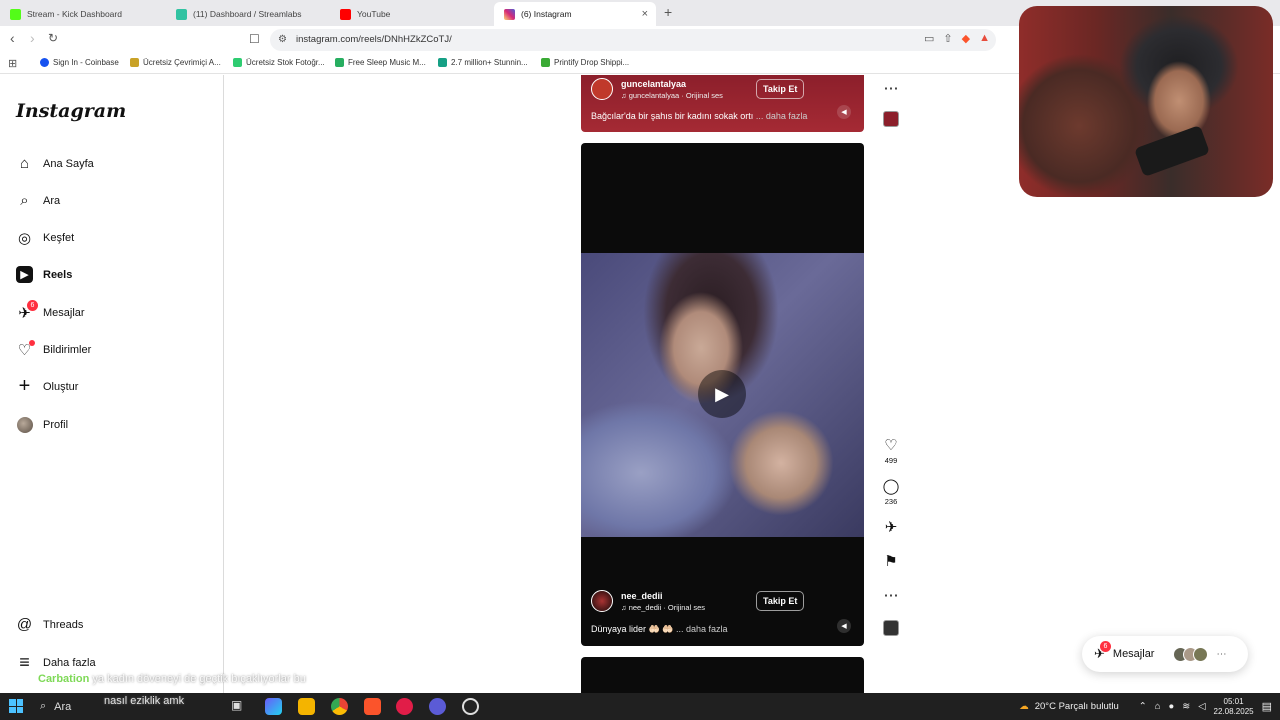  Describe the element at coordinates (947, 38) in the screenshot. I see `share-icon: ⇧` at that location.